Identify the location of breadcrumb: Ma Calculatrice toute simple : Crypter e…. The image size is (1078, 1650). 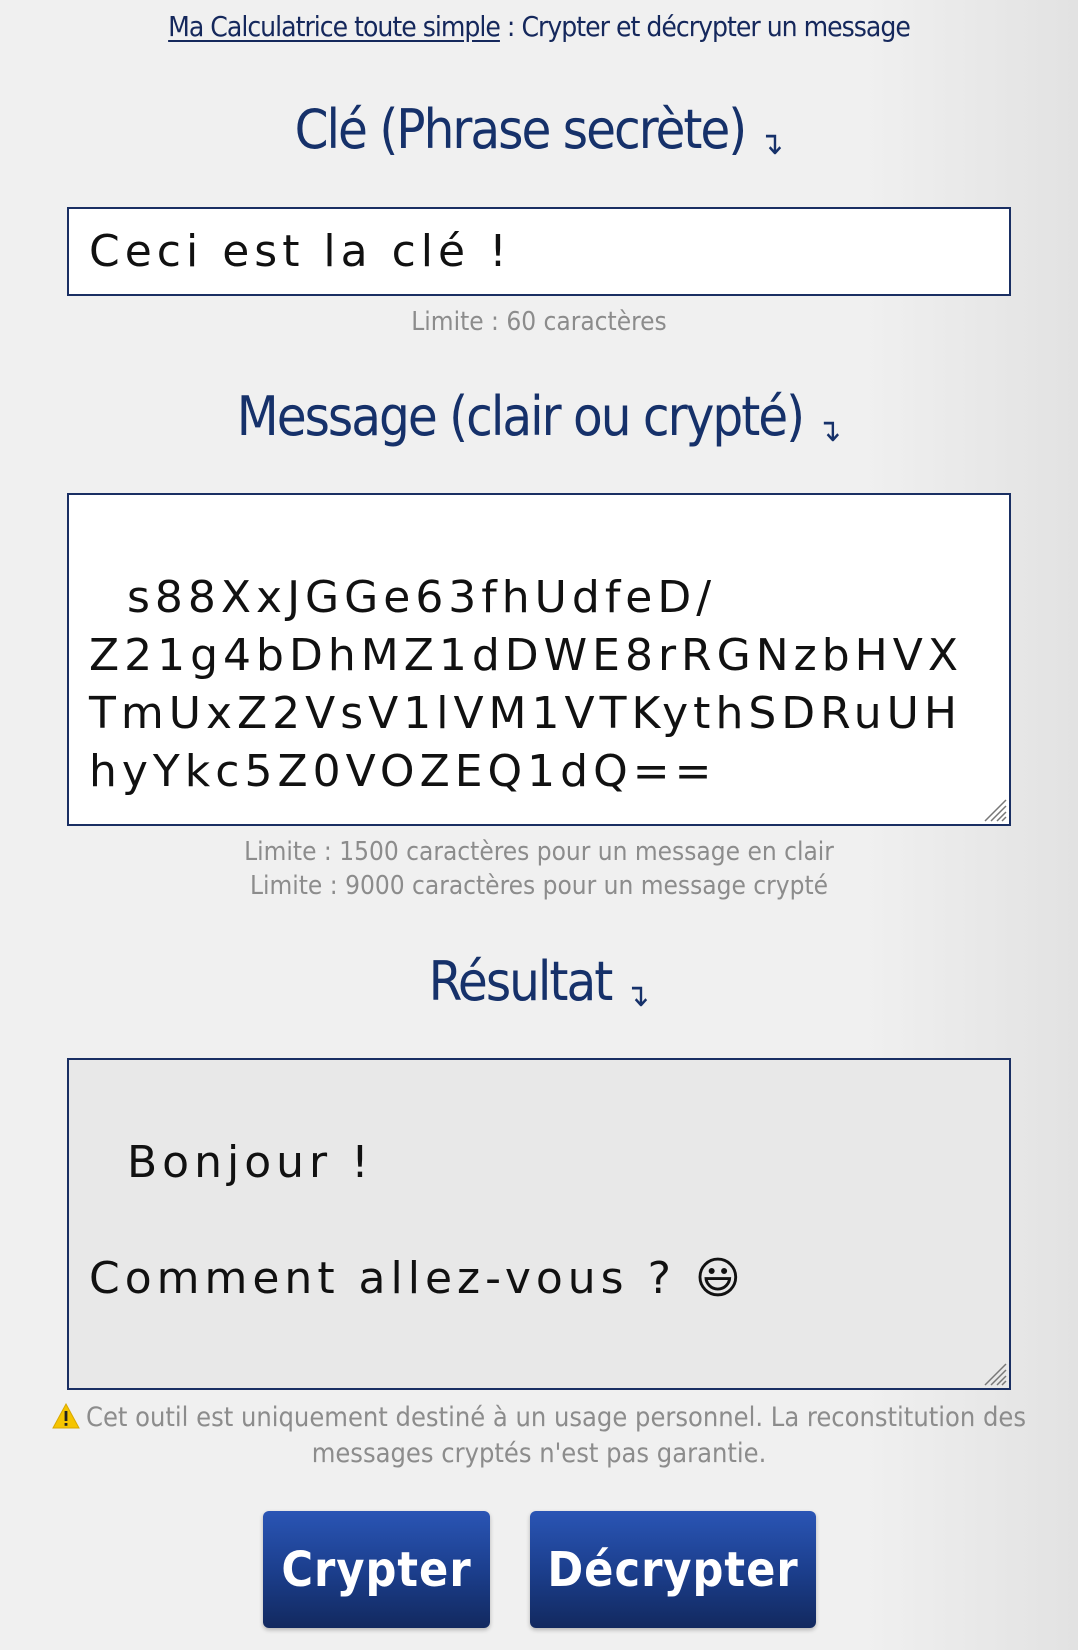
(539, 26).